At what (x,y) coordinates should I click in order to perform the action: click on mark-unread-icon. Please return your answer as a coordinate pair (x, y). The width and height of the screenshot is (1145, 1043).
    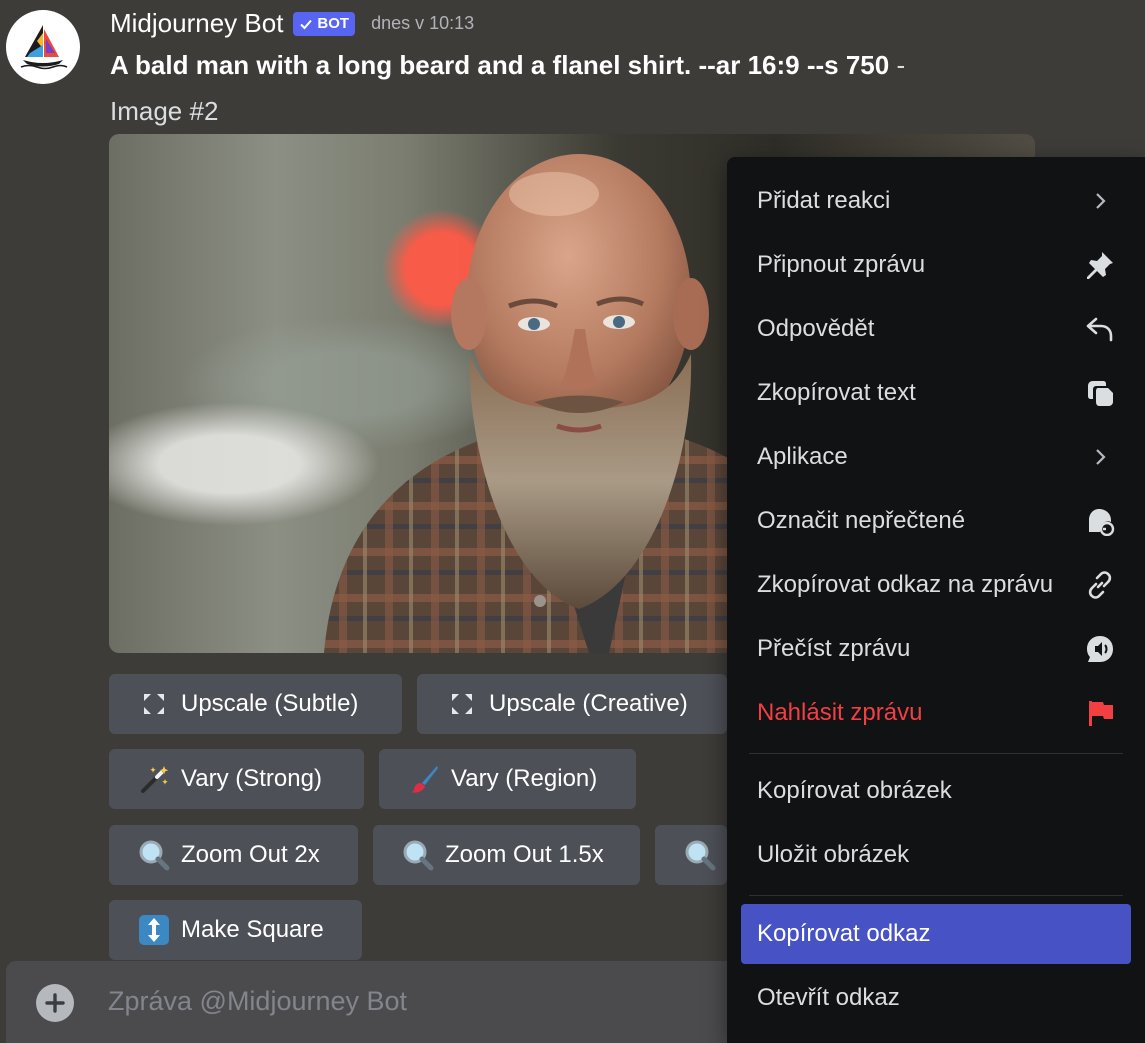
    Looking at the image, I should click on (1100, 521).